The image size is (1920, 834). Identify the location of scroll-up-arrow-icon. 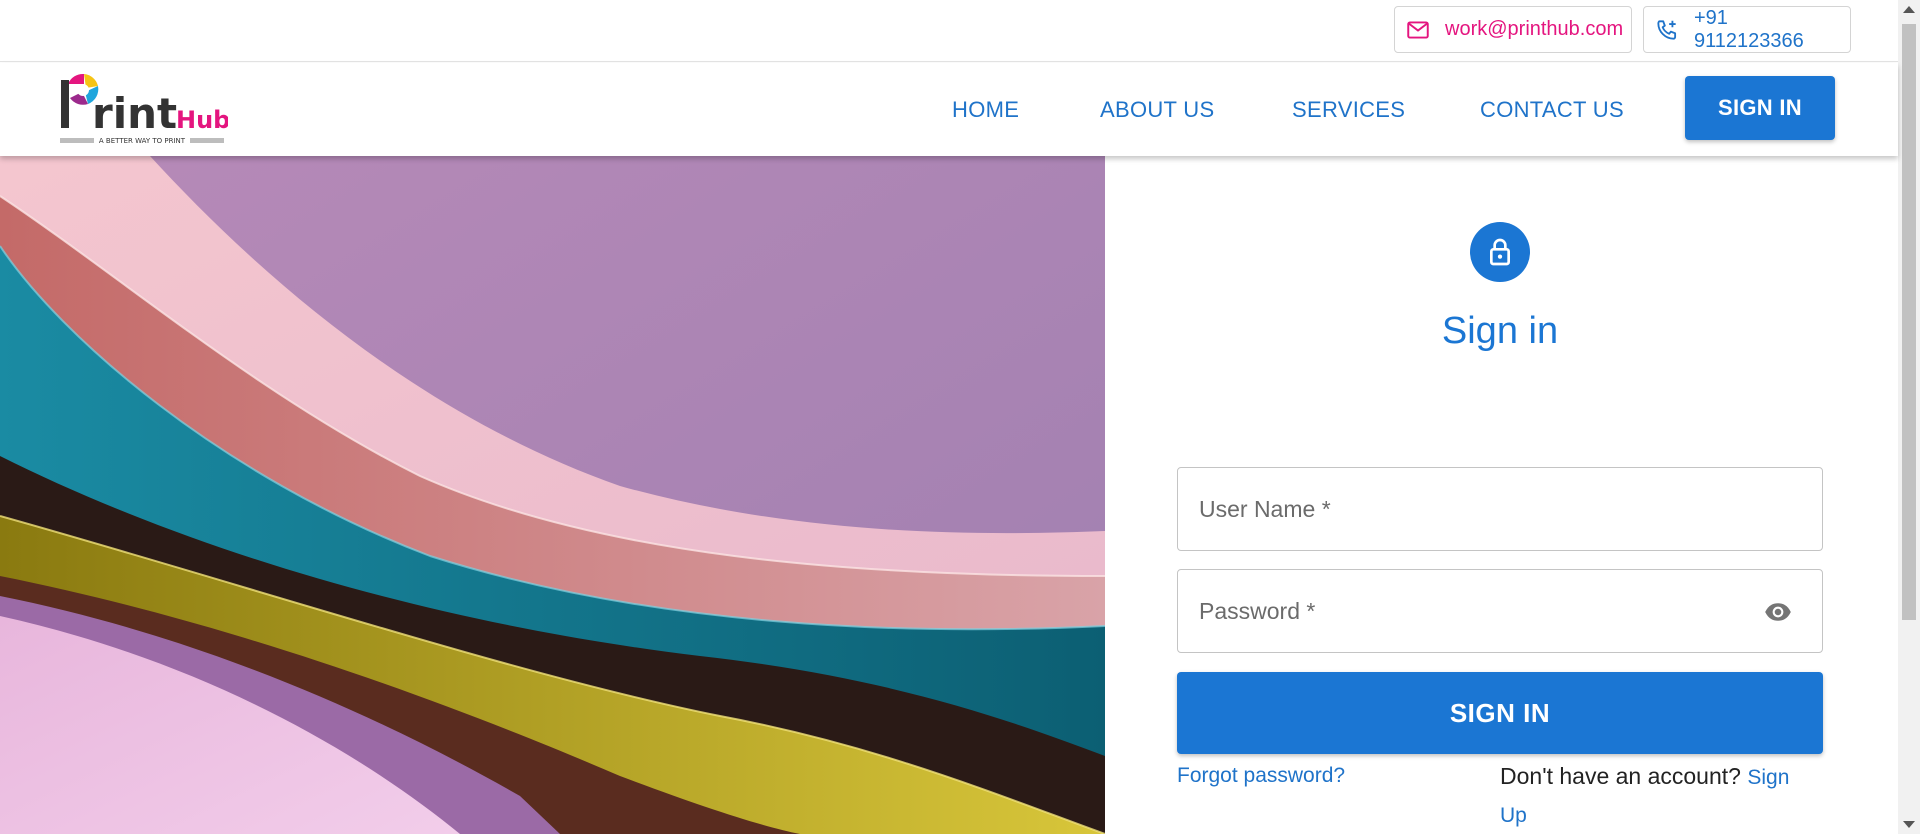
(1909, 9).